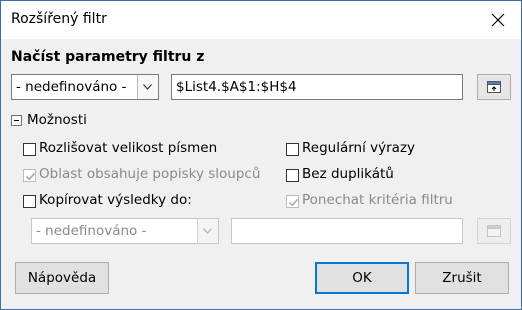  What do you see at coordinates (150, 174) in the screenshot?
I see `contains-headers-label: Oblast obsahuje popisky sloupců` at bounding box center [150, 174].